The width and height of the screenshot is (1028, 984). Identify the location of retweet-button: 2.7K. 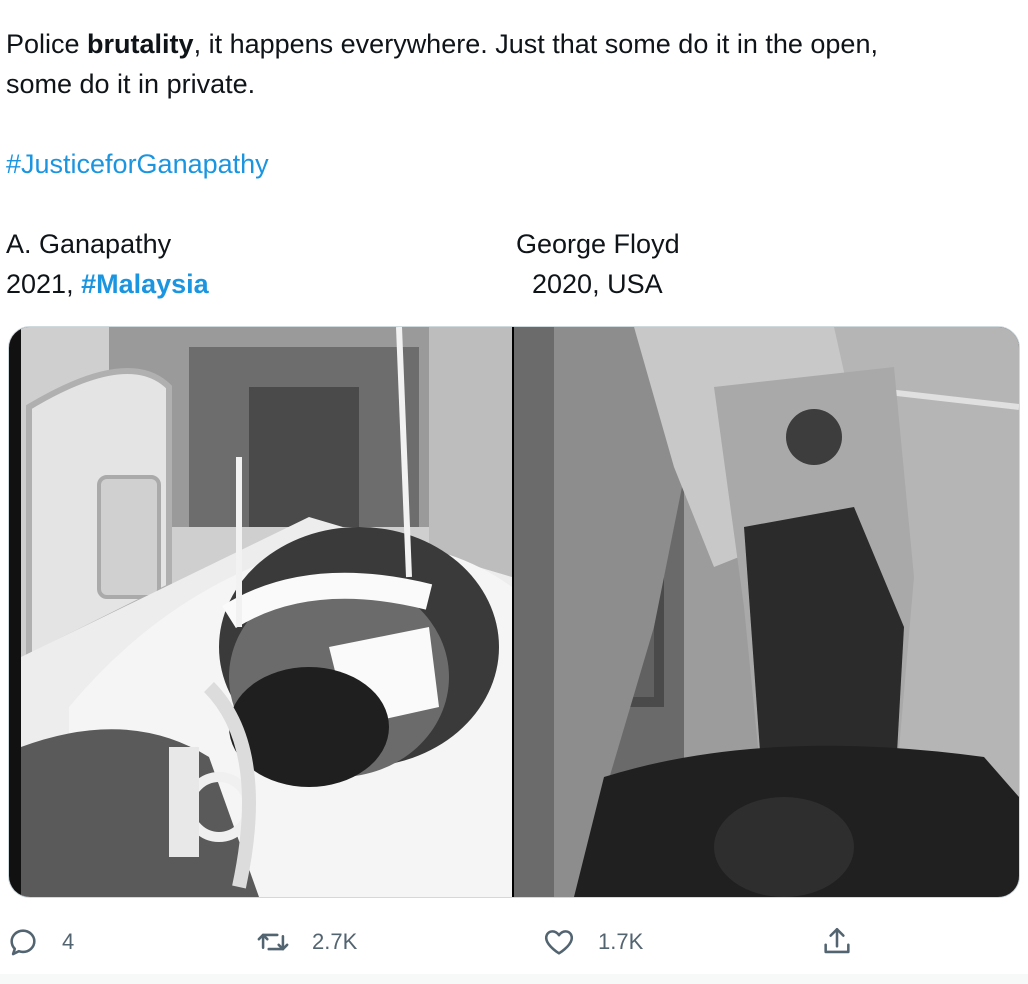
(306, 942).